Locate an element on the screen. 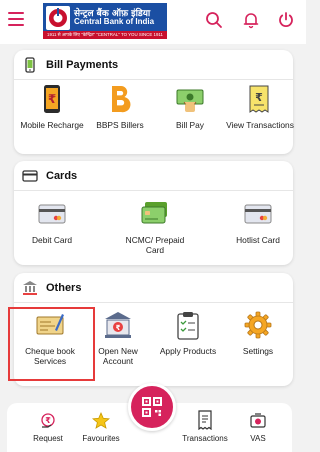 The image size is (320, 452). mobile-recharge-icon: ₹ is located at coordinates (52, 99).